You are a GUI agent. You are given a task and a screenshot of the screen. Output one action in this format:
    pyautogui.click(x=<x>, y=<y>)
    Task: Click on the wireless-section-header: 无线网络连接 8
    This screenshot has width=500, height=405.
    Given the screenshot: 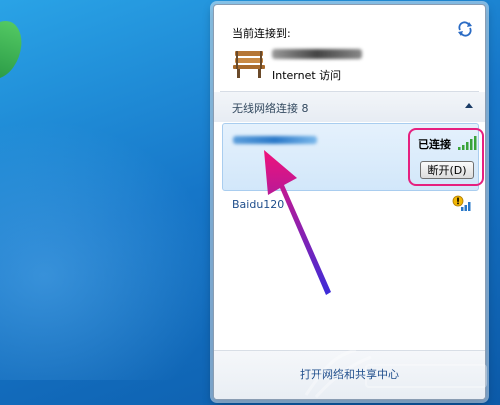 What is the action you would take?
    pyautogui.click(x=349, y=107)
    